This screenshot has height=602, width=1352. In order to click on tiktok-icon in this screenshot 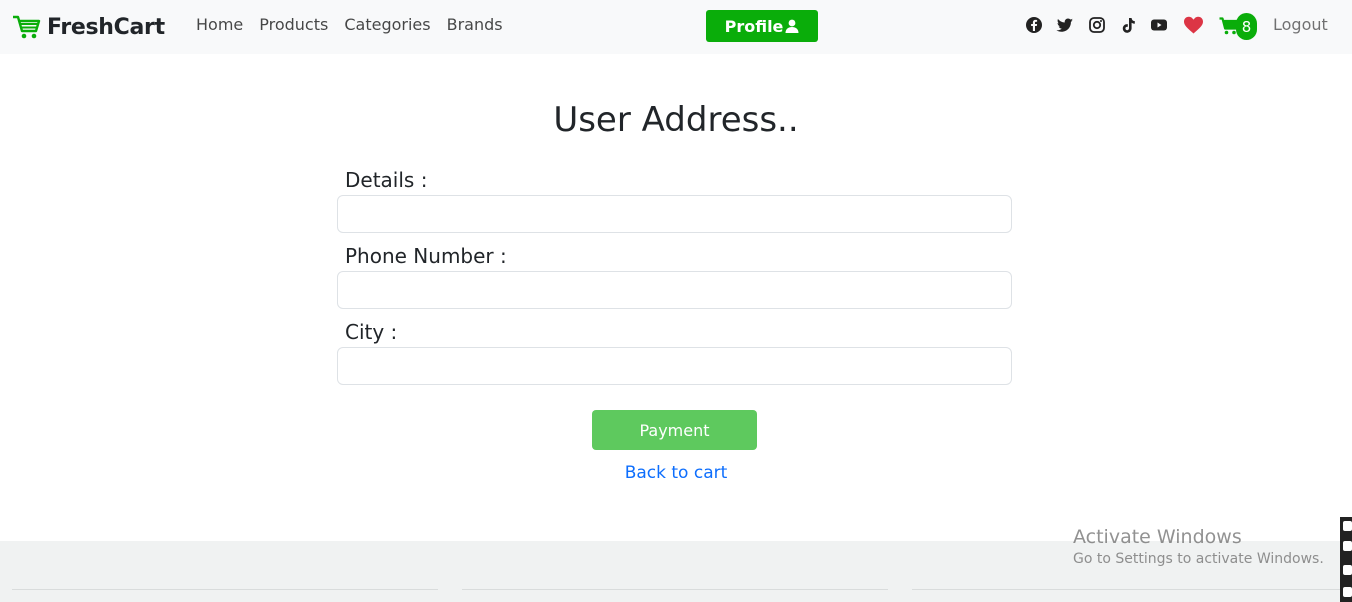, I will do `click(1128, 25)`.